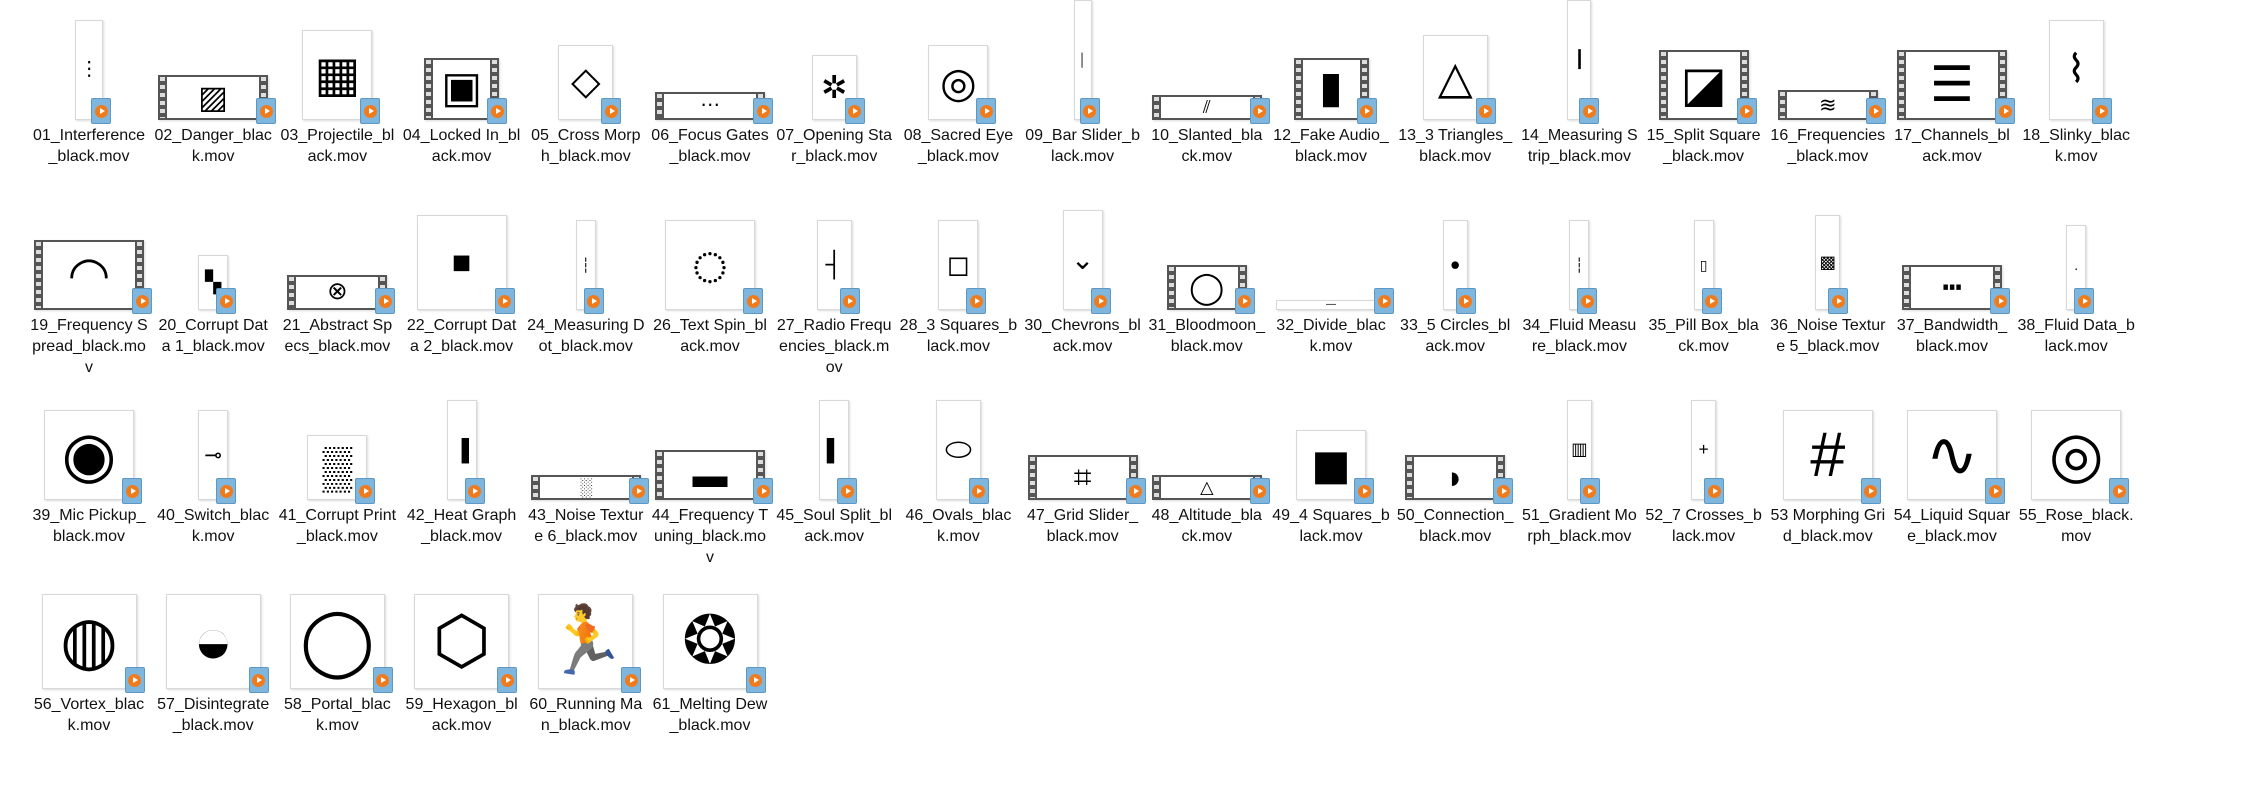  What do you see at coordinates (337, 62) in the screenshot?
I see `thumbnail-area: ▦` at bounding box center [337, 62].